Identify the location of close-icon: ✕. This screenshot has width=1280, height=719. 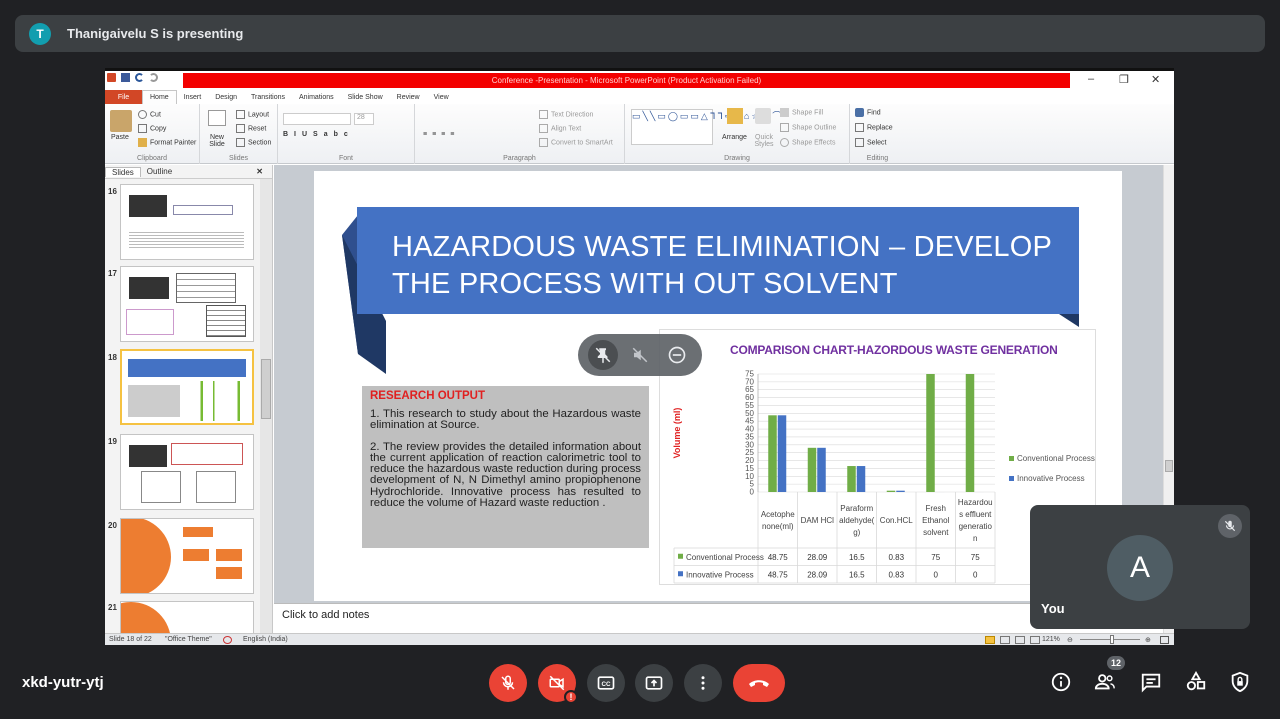
(1155, 79).